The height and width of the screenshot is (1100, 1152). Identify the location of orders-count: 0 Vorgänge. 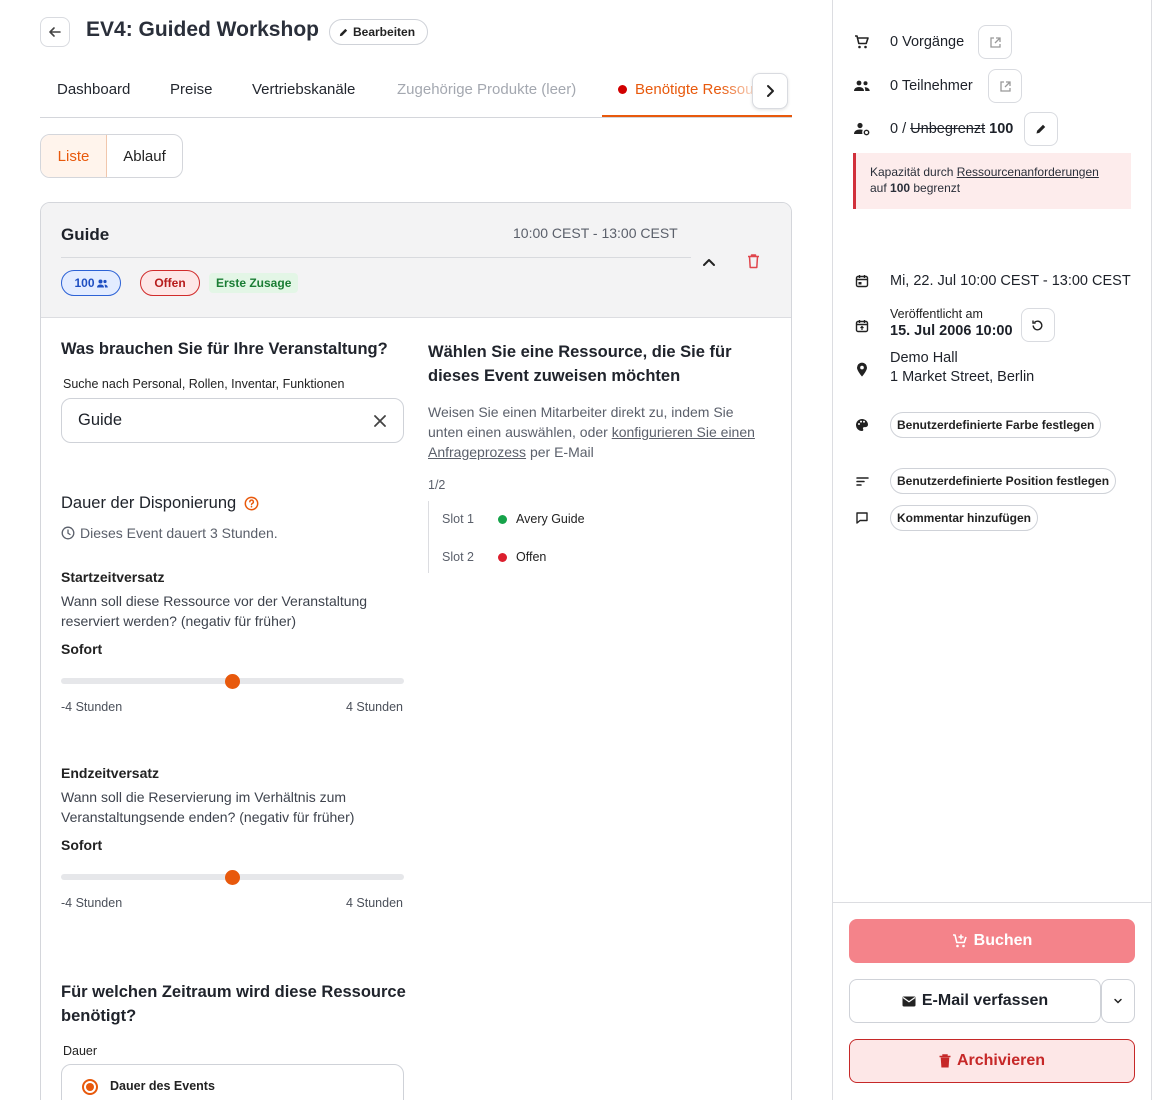
(927, 42).